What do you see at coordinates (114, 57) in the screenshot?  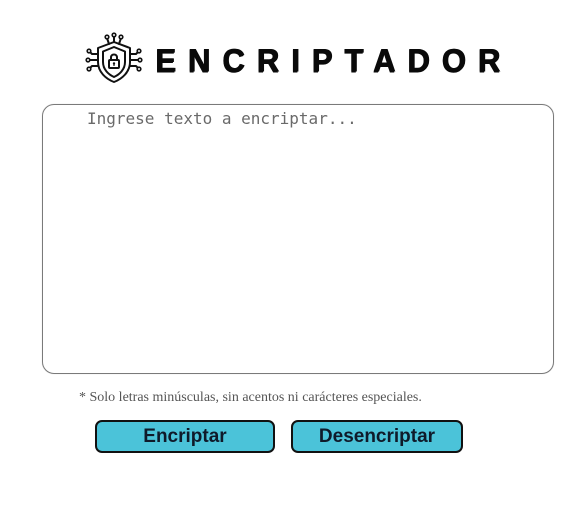 I see `shield-lock-circuit-icon` at bounding box center [114, 57].